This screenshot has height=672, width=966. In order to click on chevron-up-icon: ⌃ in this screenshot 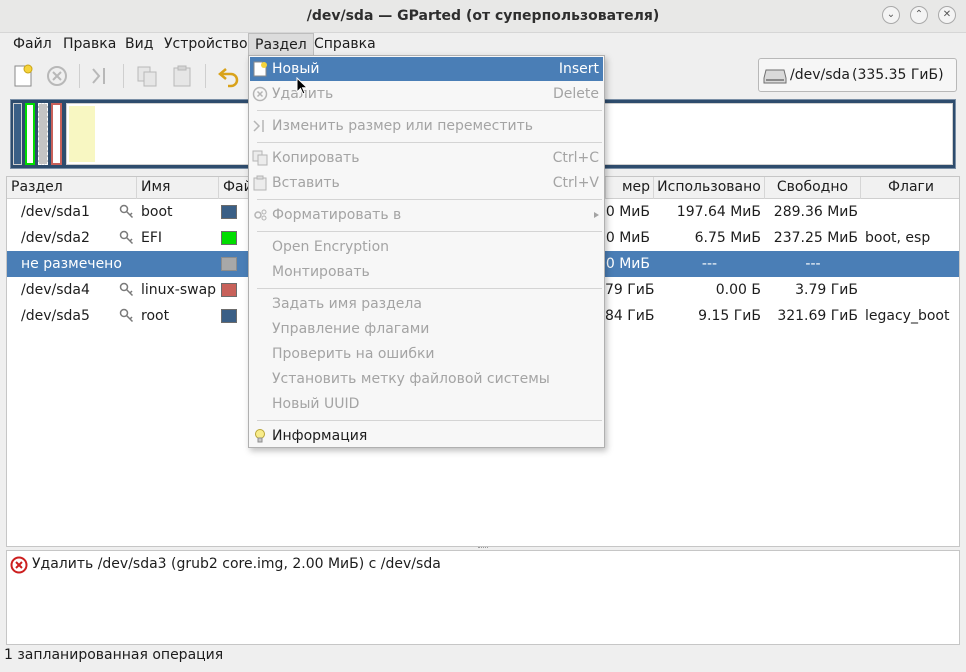, I will do `click(919, 14)`.